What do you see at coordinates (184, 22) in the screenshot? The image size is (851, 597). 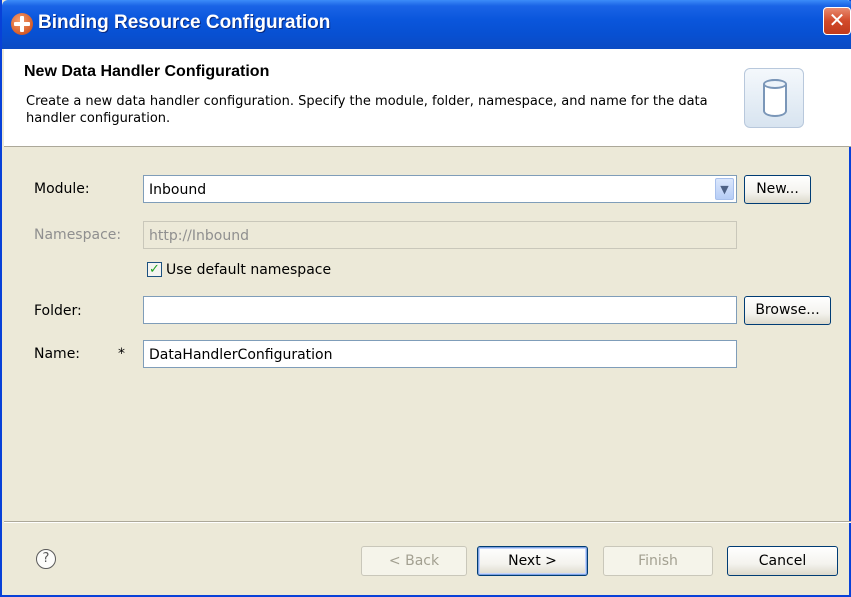 I see `window-title: Binding Resource Configuration` at bounding box center [184, 22].